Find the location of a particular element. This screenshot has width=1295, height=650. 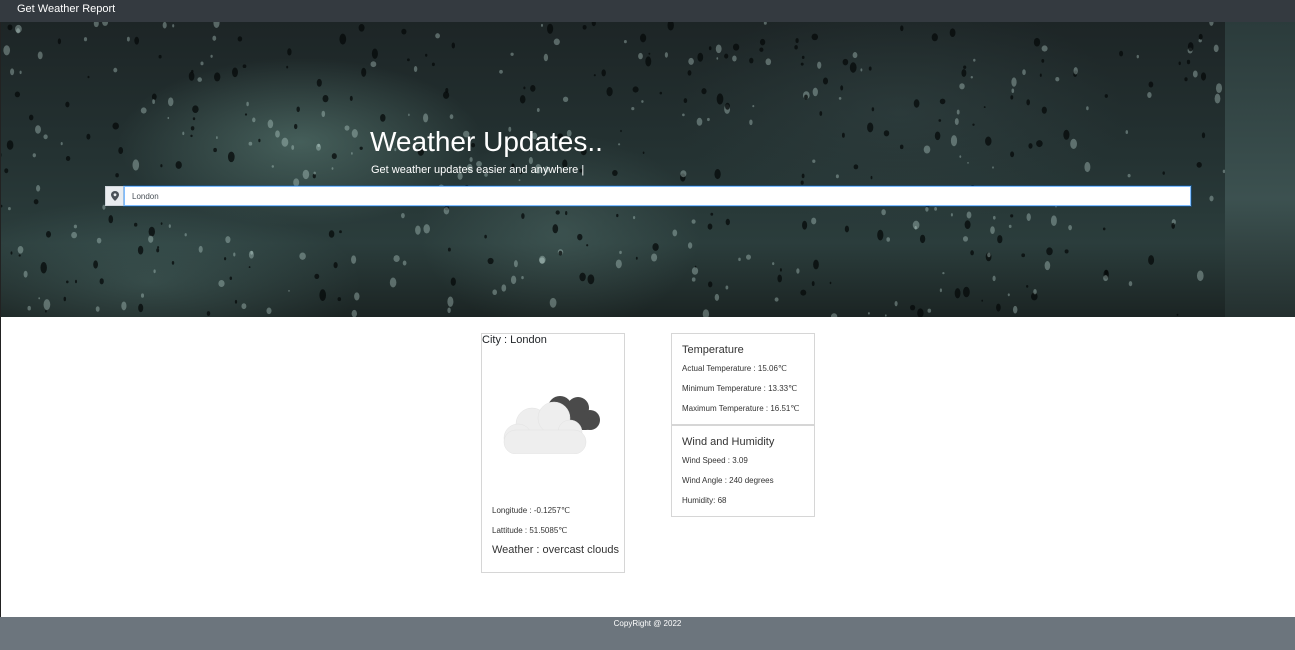

wind-speed: Wind Speed : 3.09 is located at coordinates (715, 460).